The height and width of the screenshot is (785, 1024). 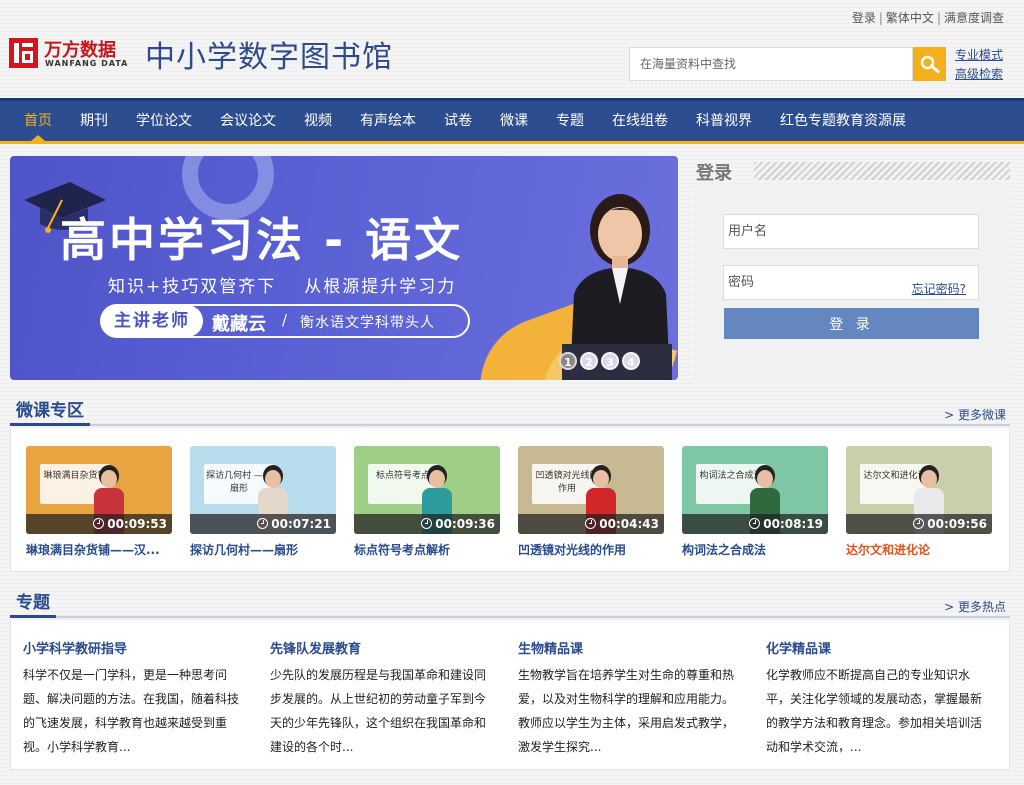 I want to click on video-duration: 00:09:56, so click(x=919, y=524).